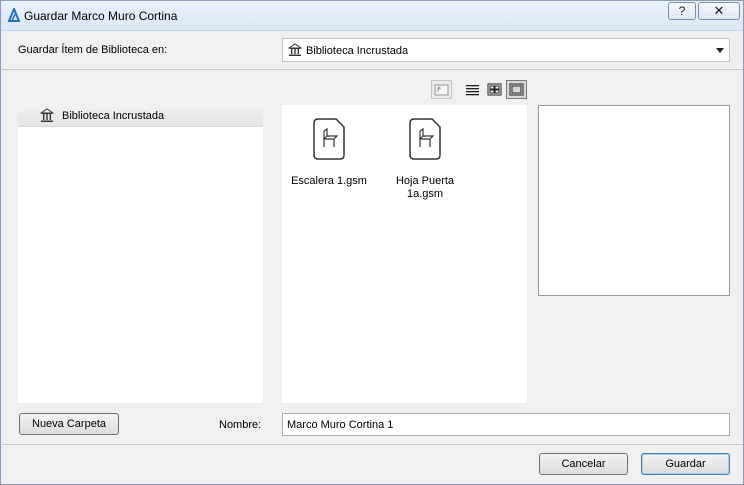 The height and width of the screenshot is (485, 744). What do you see at coordinates (101, 16) in the screenshot?
I see `window-title: Guardar Marco Muro Cortina` at bounding box center [101, 16].